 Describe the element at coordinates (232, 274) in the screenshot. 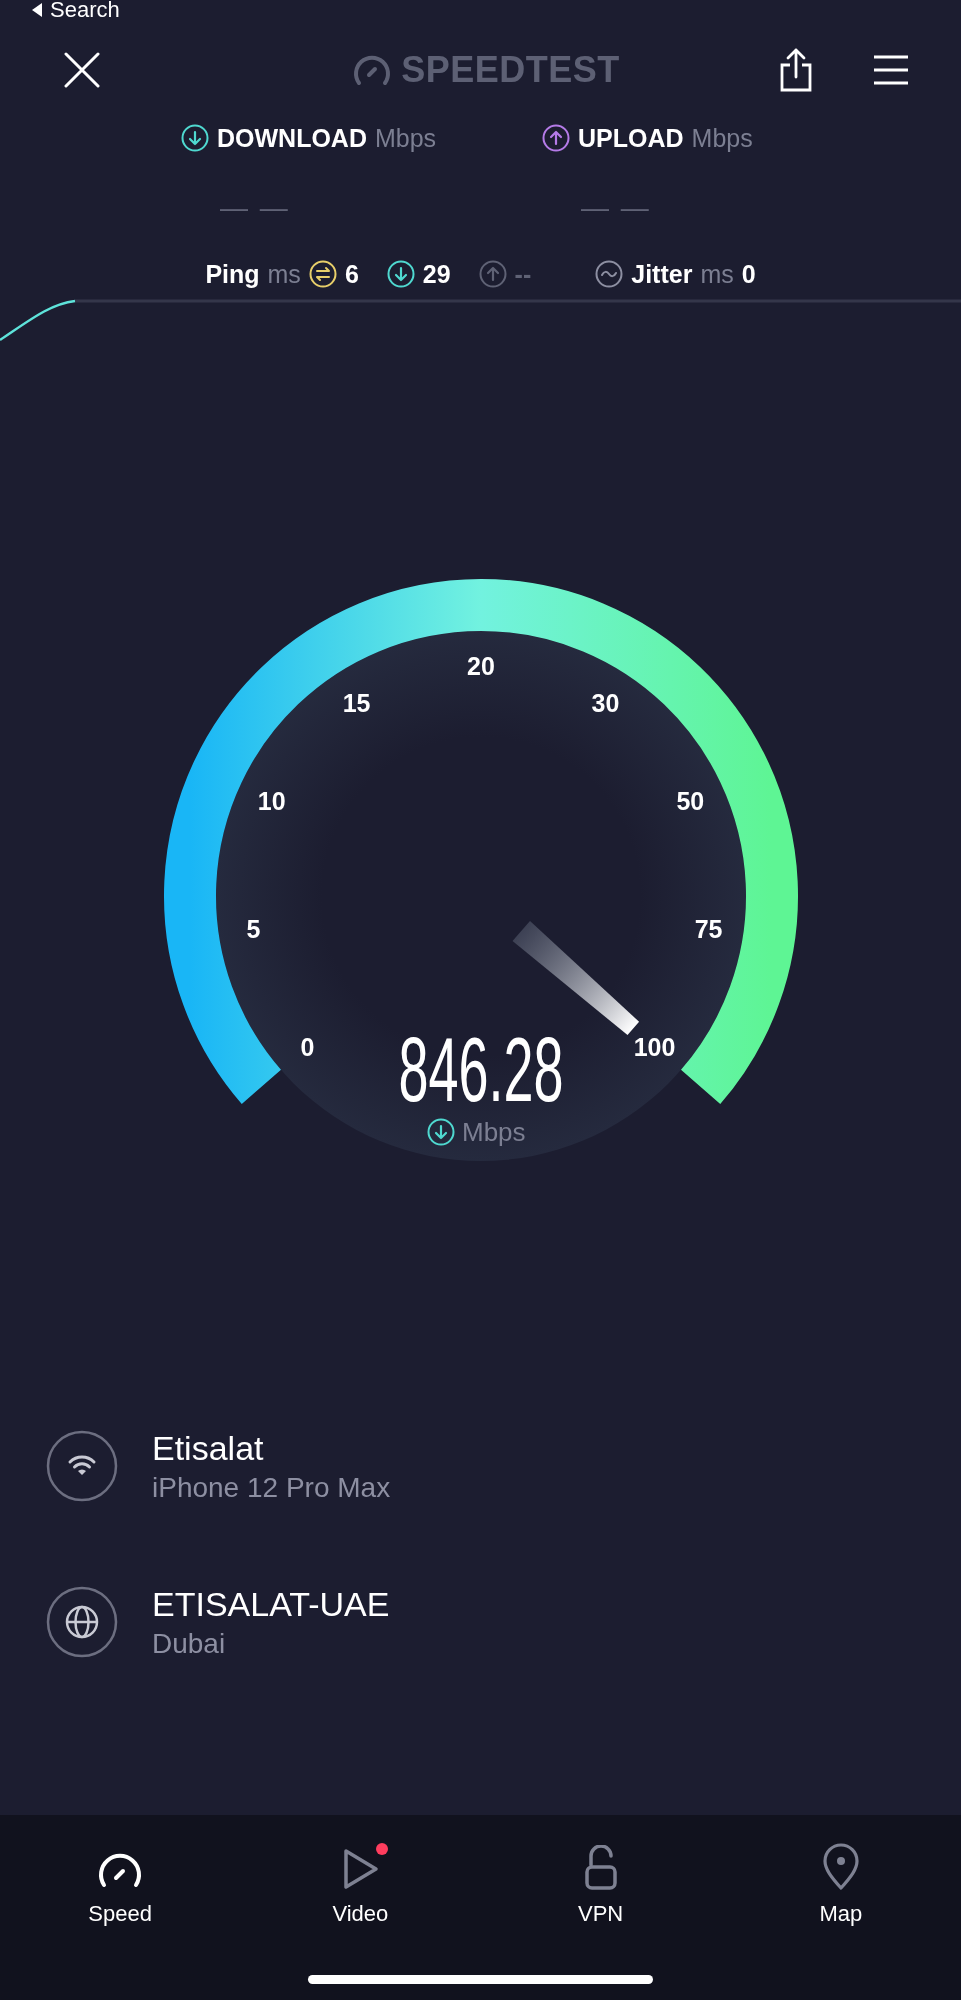

I see `ping-label: Ping` at that location.